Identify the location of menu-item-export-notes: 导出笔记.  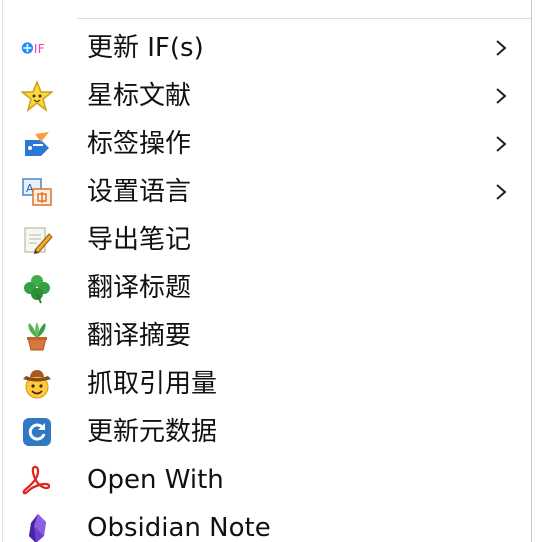
(267, 240).